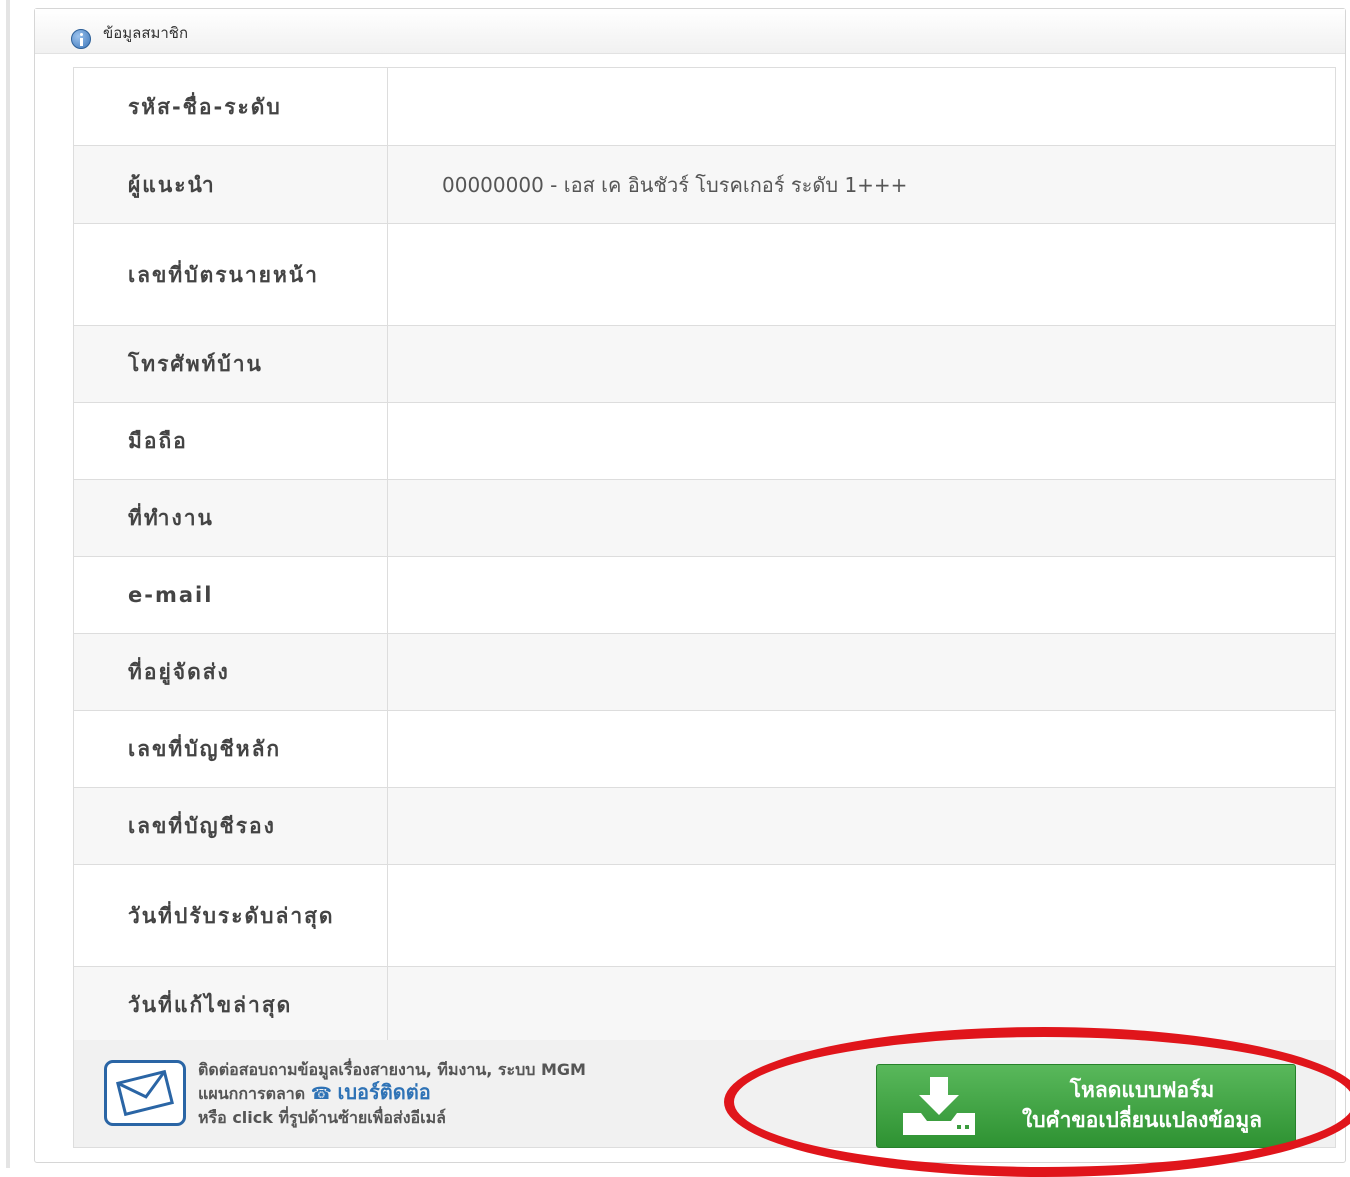 This screenshot has height=1177, width=1350. I want to click on table-row: มือถือ, so click(704, 441).